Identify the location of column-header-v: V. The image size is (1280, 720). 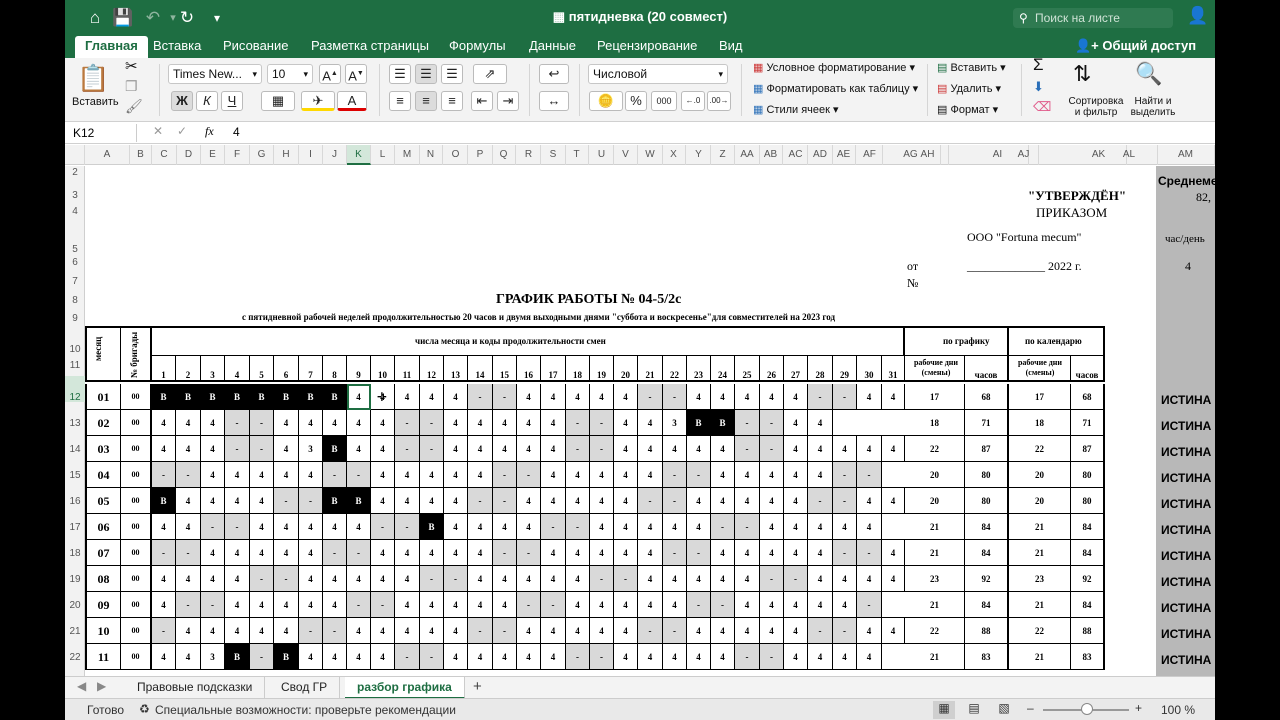
(626, 155).